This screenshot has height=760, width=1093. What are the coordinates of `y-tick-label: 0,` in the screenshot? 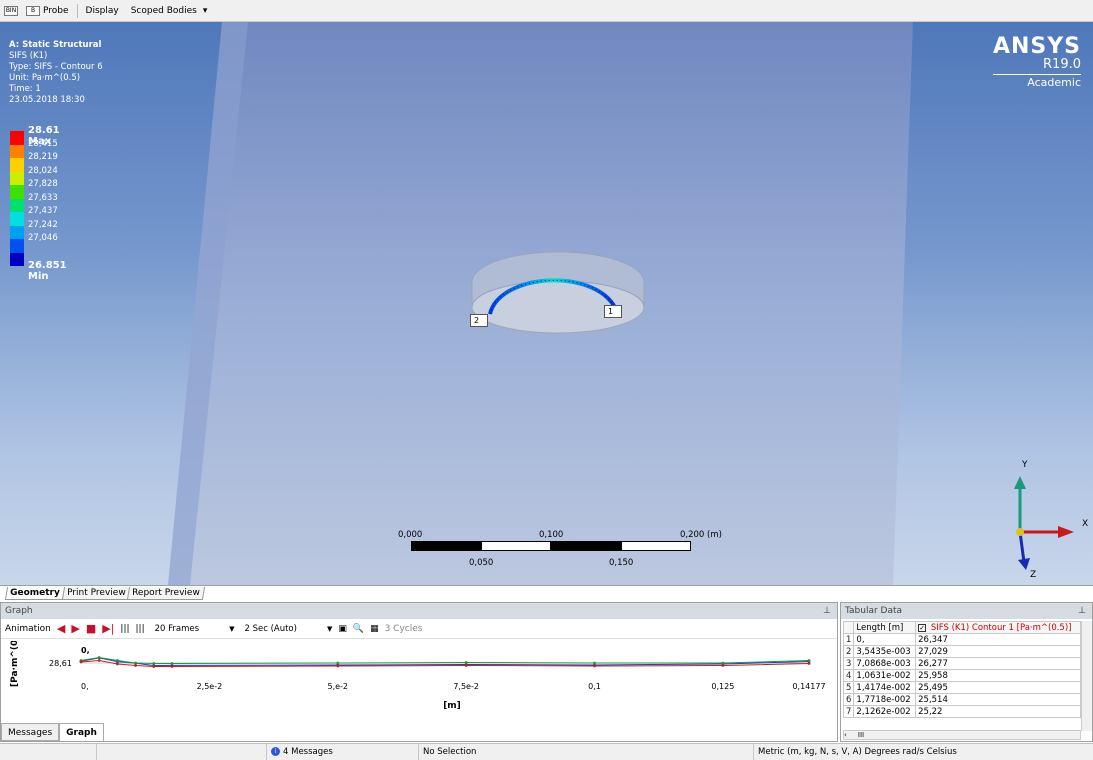 It's located at (85, 650).